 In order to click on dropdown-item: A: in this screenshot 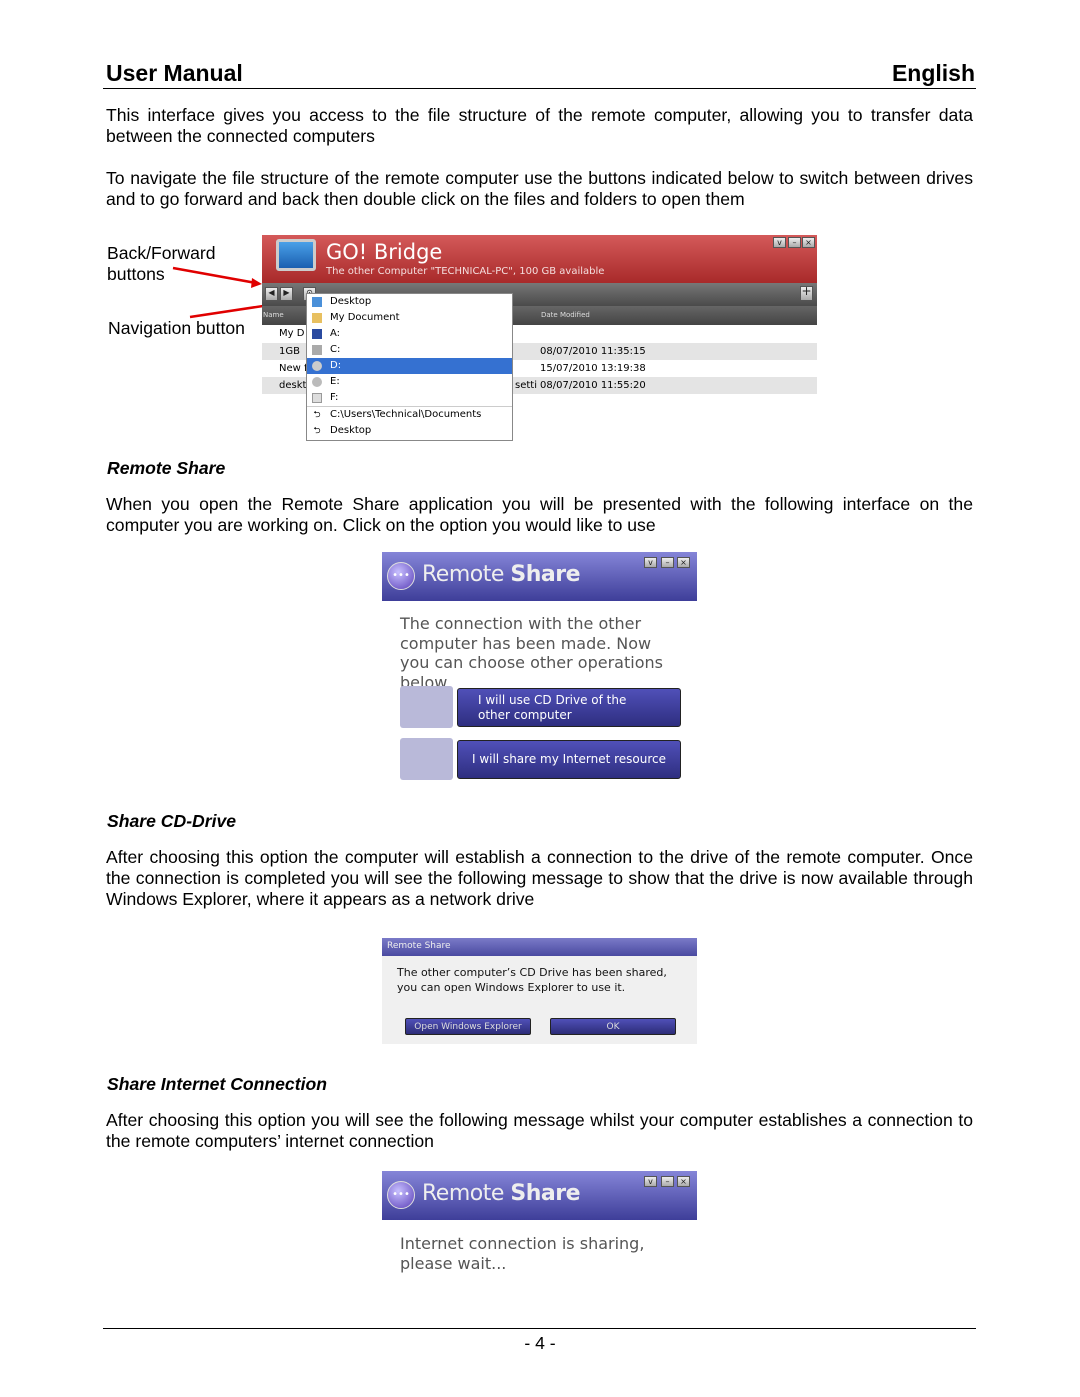, I will do `click(409, 334)`.